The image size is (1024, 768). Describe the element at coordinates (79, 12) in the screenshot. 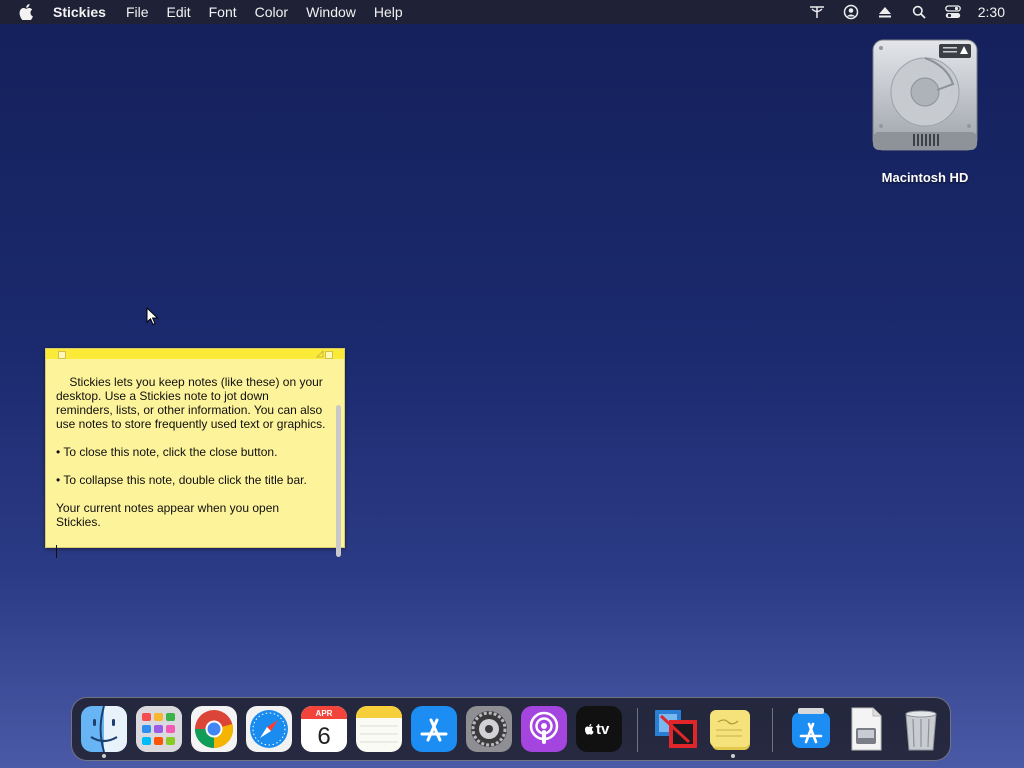

I see `menu-app-name: Stickies` at that location.